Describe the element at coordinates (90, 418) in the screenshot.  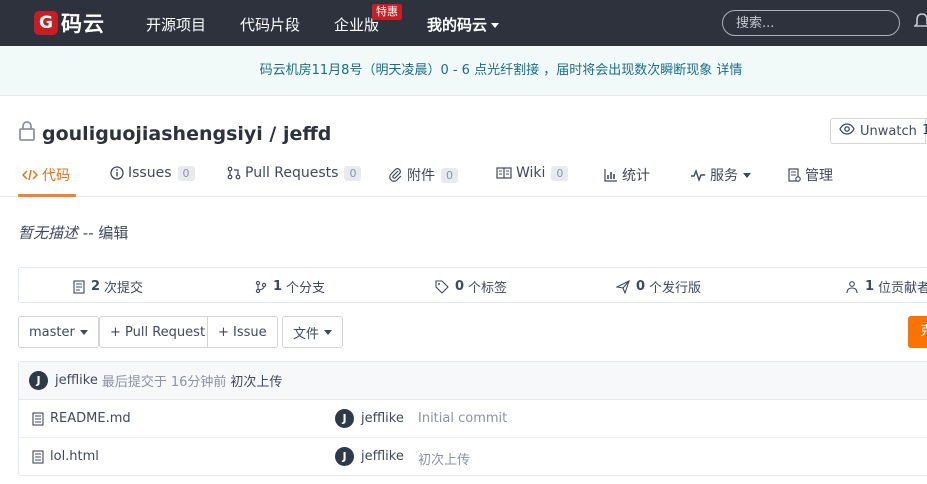
I see `file-name: README.md` at that location.